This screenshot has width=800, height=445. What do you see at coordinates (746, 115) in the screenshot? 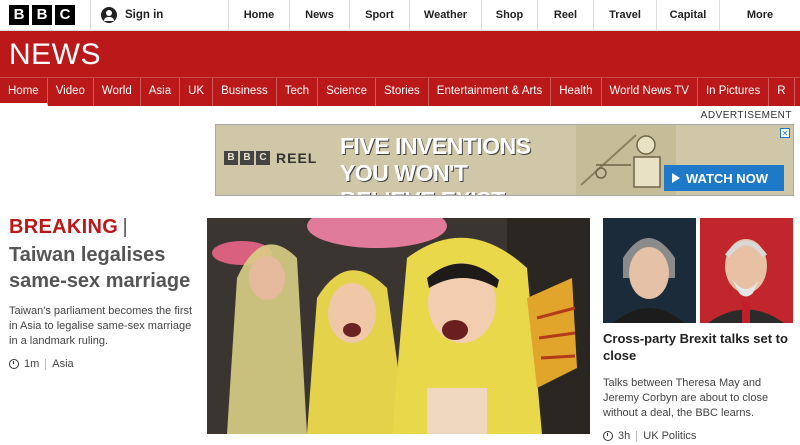
I see `advertisement-label: ADVERTISEMENT` at bounding box center [746, 115].